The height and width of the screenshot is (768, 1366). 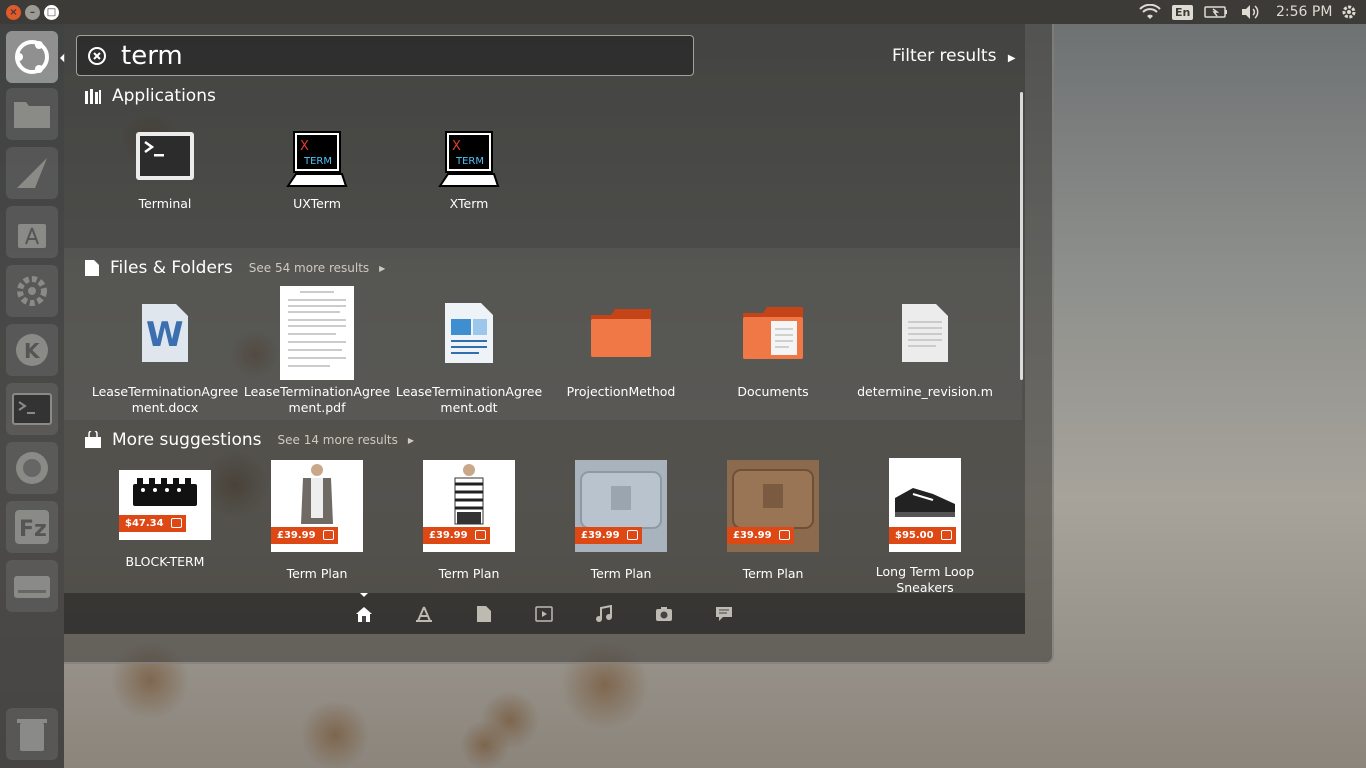 I want to click on social-lens-icon, so click(x=724, y=614).